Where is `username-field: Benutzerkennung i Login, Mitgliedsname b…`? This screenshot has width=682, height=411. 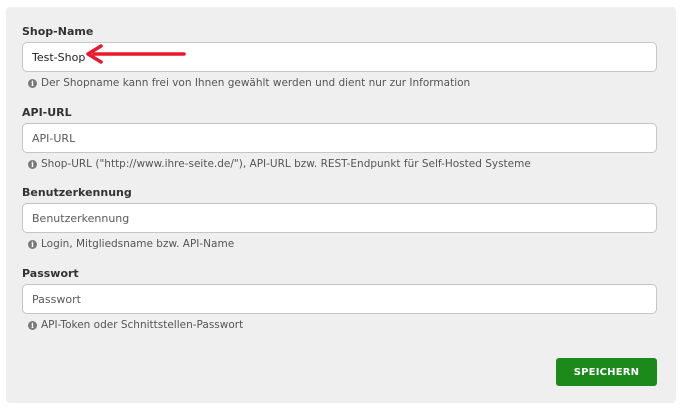
username-field: Benutzerkennung i Login, Mitgliedsname b… is located at coordinates (339, 218).